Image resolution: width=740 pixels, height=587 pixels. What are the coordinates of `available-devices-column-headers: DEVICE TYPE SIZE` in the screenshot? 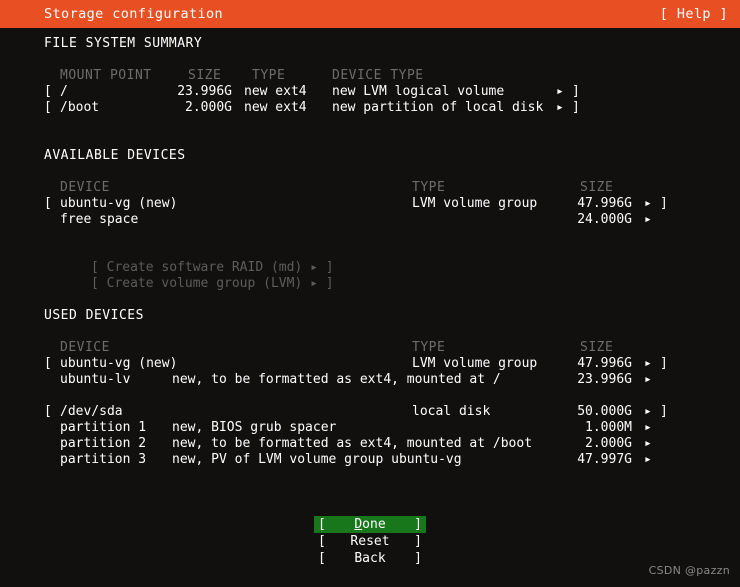 It's located at (370, 188).